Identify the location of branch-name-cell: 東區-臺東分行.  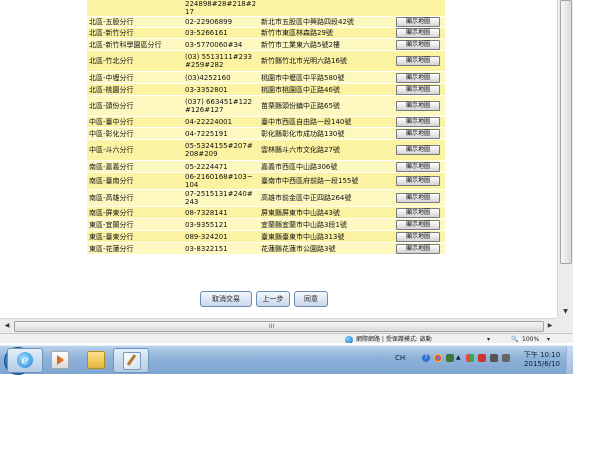
(135, 236).